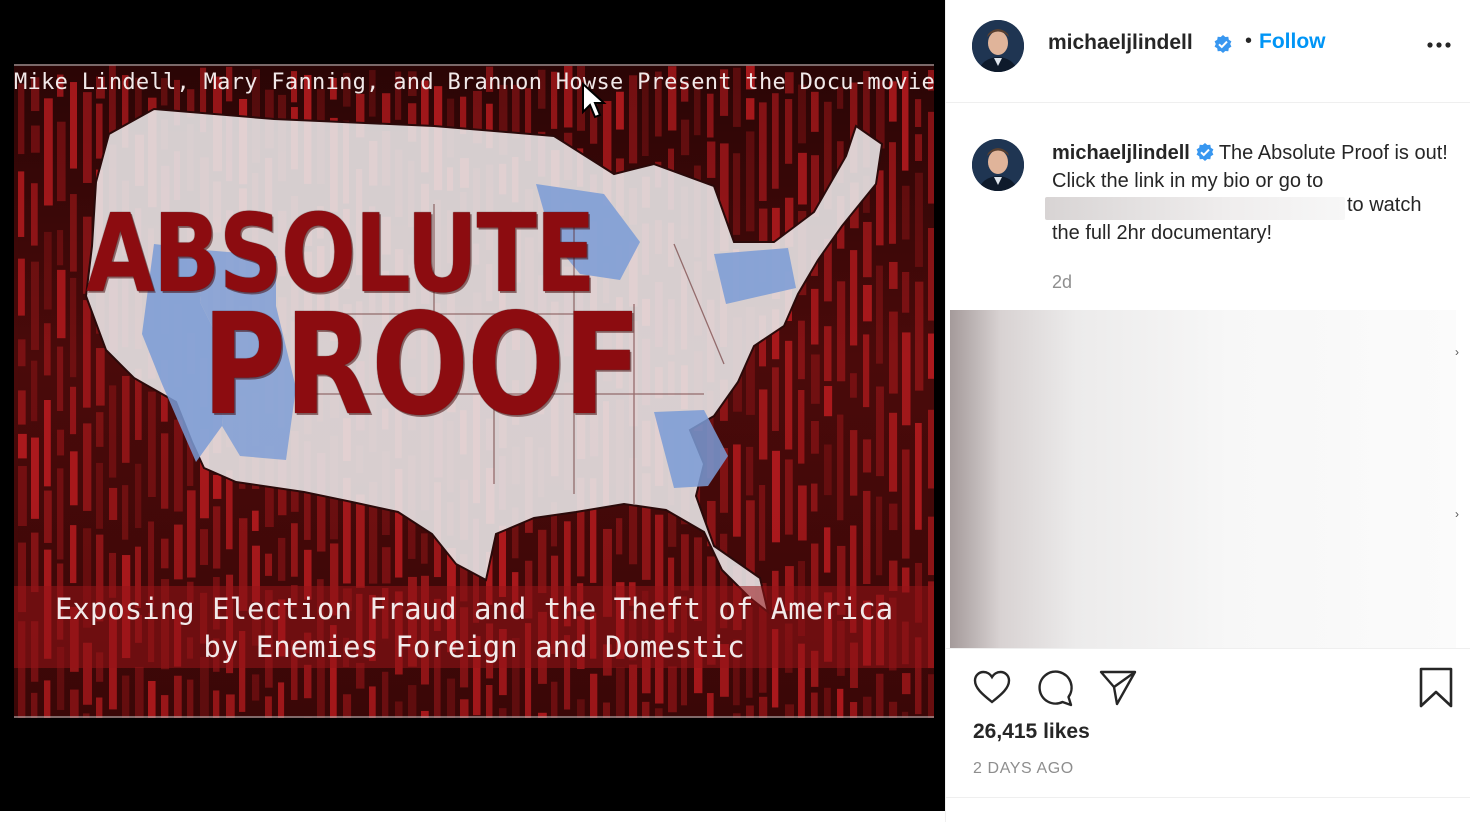 This screenshot has width=1470, height=822. Describe the element at coordinates (1055, 688) in the screenshot. I see `comment-icon` at that location.